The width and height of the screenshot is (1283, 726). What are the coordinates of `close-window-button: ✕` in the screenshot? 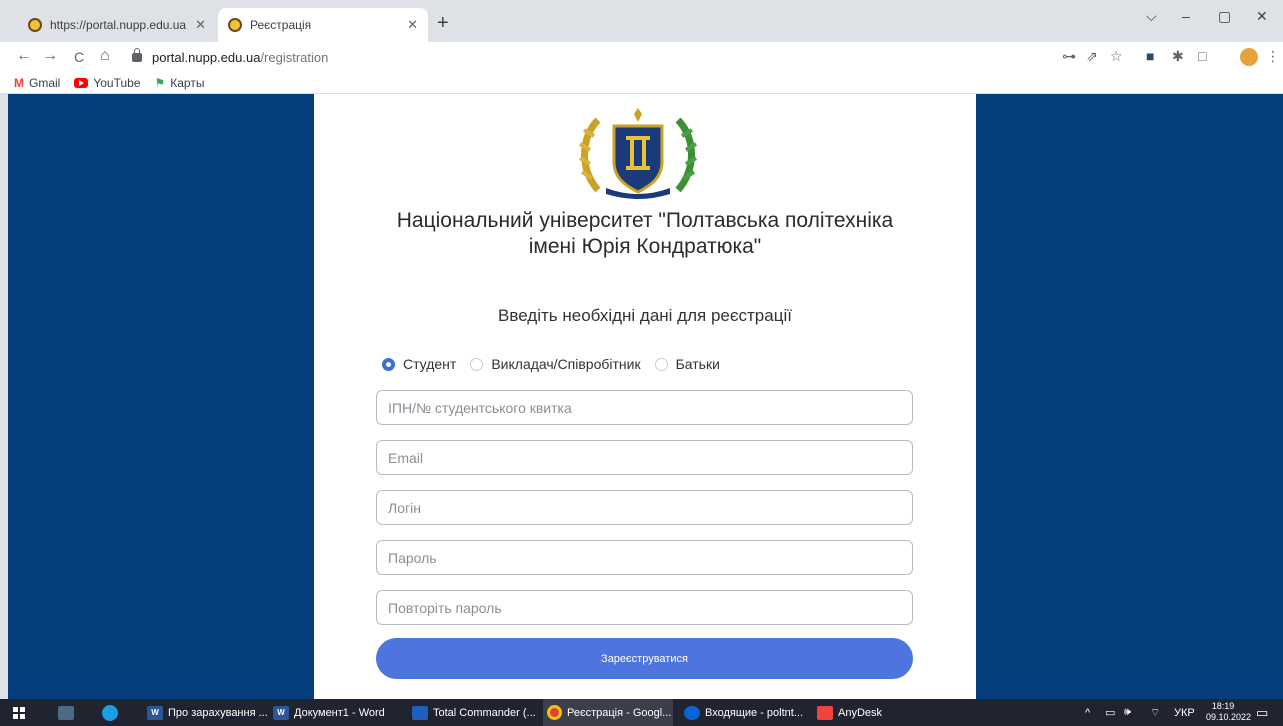 It's located at (1262, 16).